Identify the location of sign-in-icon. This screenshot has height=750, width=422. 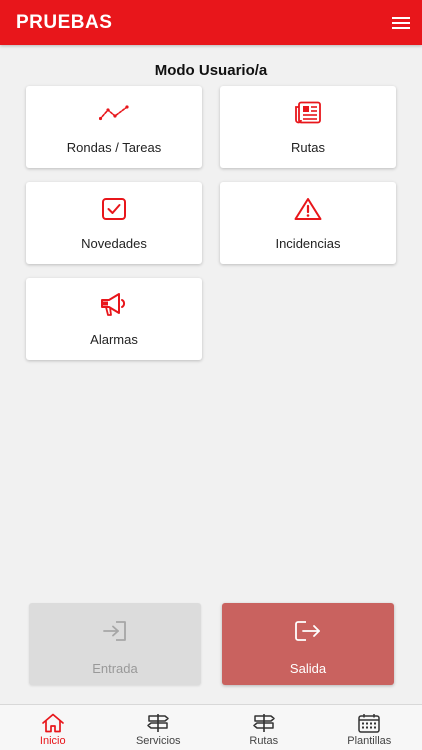
(115, 631).